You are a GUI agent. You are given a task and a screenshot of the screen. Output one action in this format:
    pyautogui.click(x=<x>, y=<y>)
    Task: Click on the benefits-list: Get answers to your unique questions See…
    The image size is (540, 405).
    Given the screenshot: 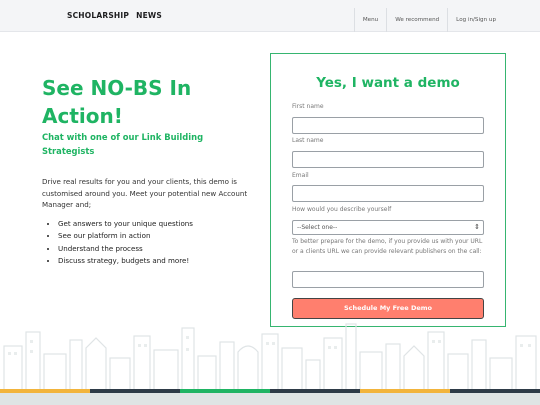 What is the action you would take?
    pyautogui.click(x=163, y=243)
    